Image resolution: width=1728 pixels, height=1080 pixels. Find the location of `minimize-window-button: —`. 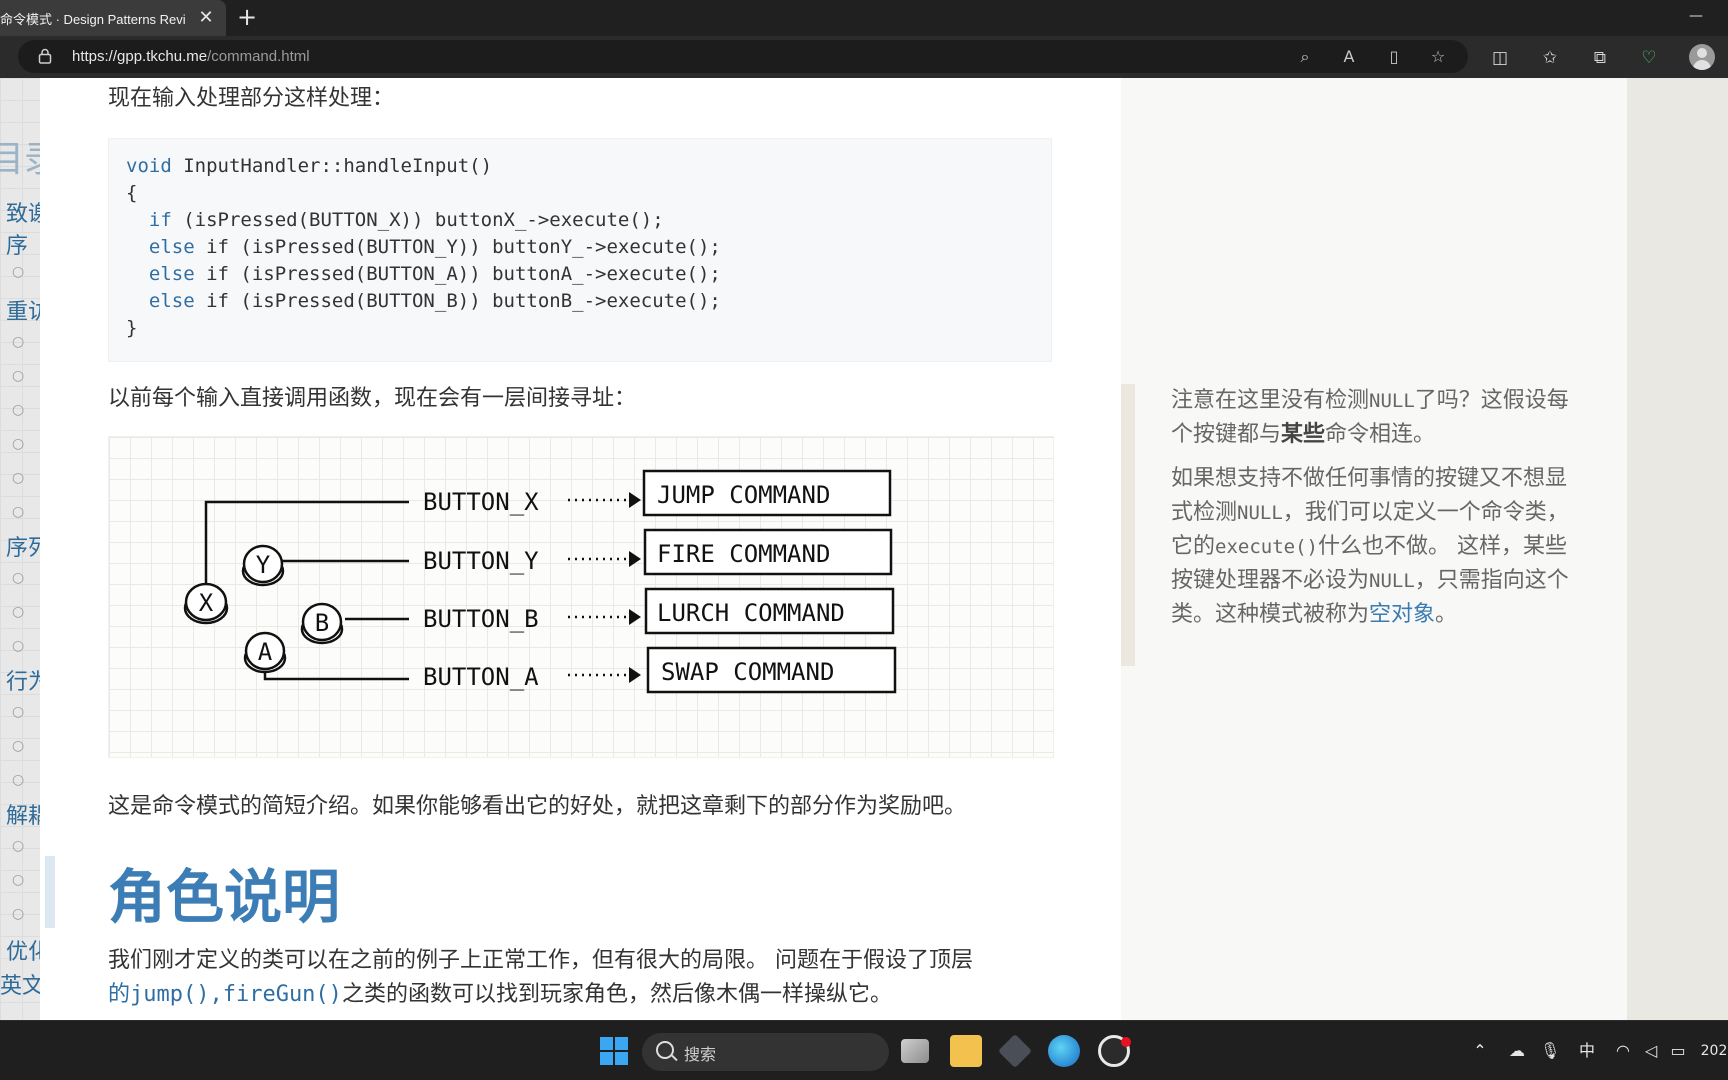

minimize-window-button: — is located at coordinates (1696, 16).